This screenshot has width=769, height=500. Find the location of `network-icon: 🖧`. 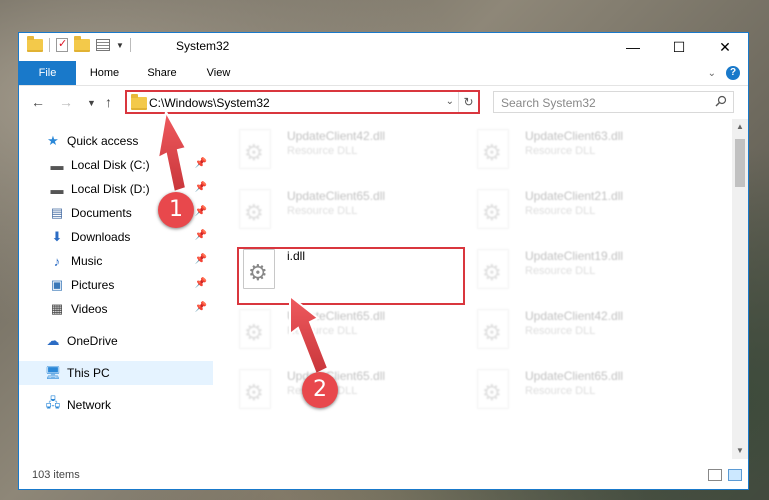

network-icon: 🖧 is located at coordinates (53, 402).